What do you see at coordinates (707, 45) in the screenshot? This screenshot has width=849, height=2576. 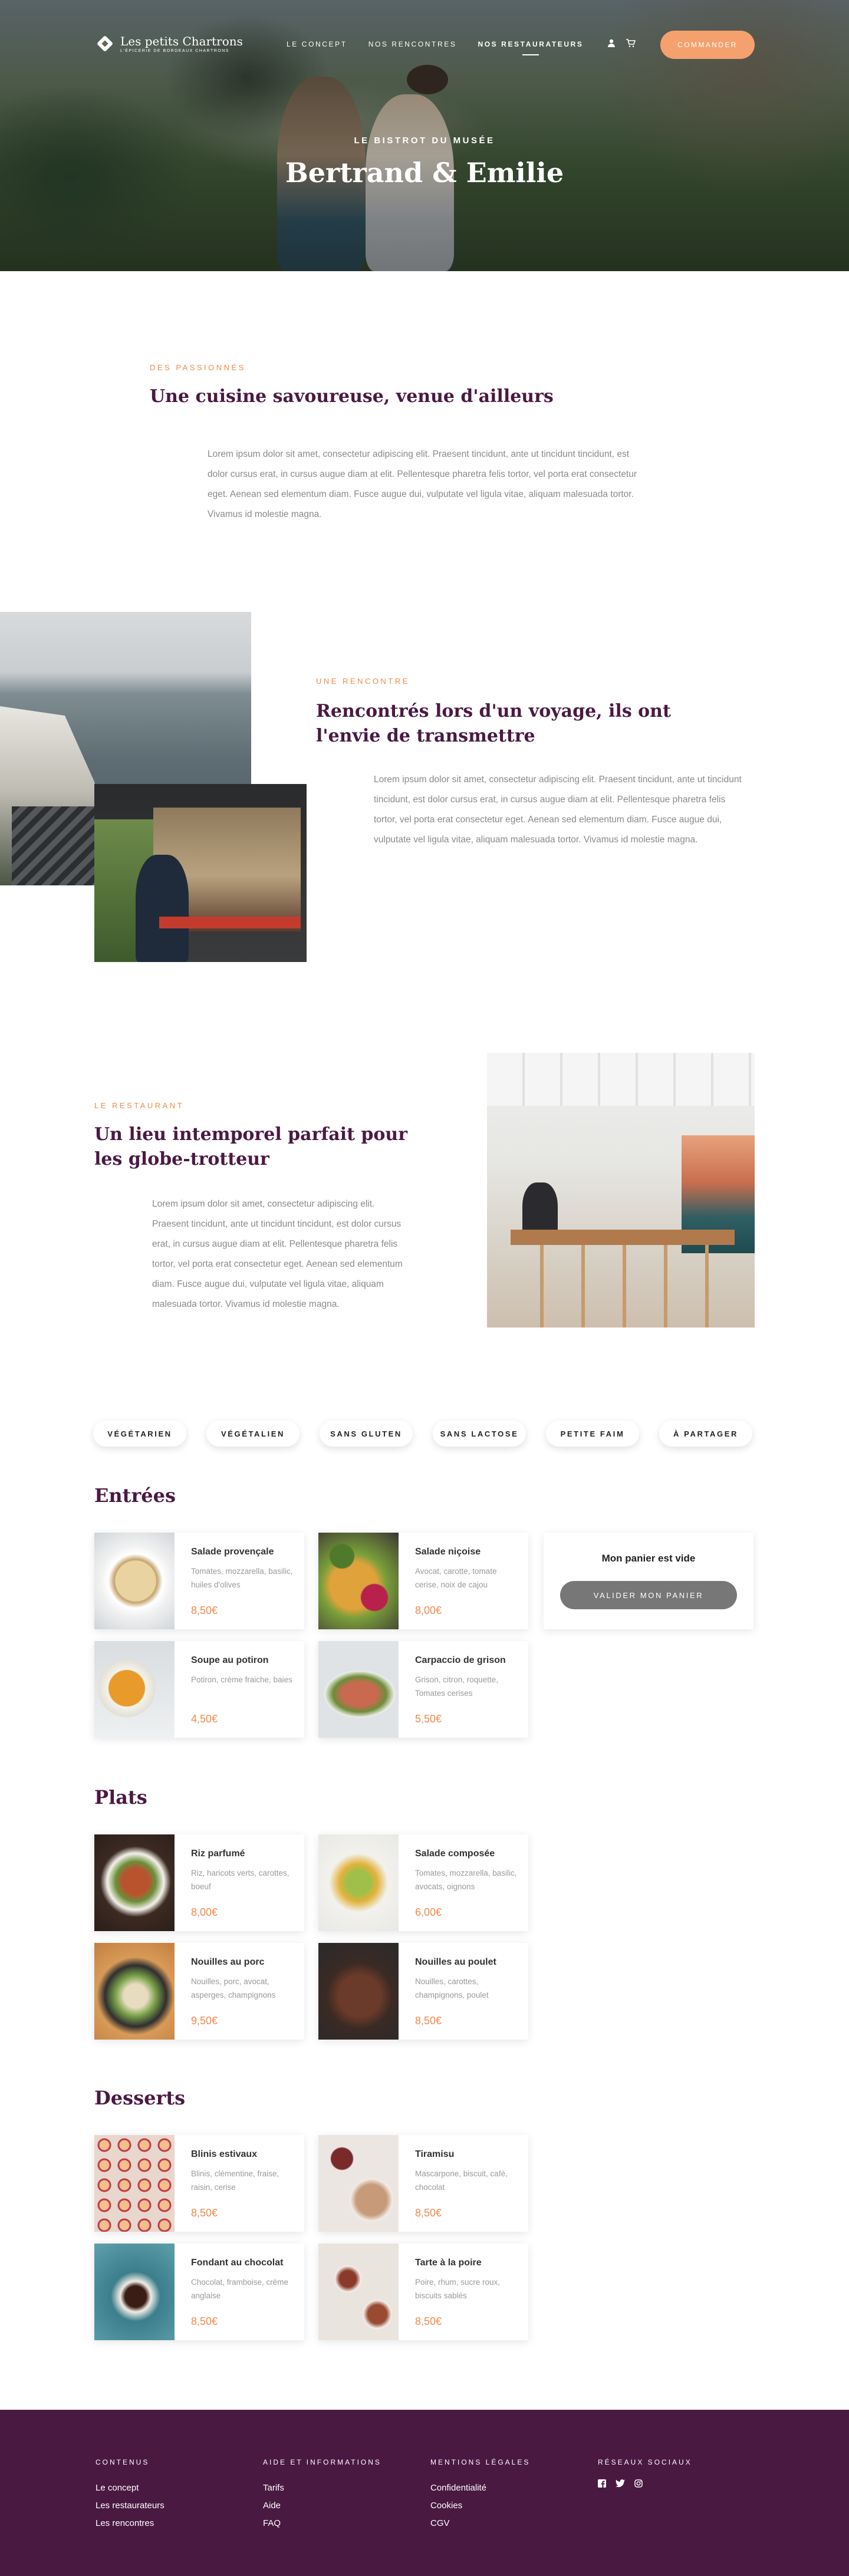 I see `order-button: Commander` at bounding box center [707, 45].